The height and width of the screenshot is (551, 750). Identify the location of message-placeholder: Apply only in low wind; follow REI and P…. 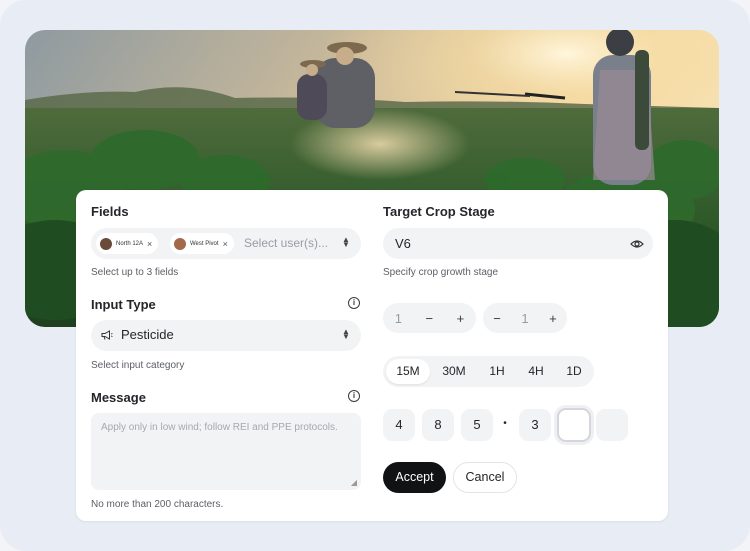
(219, 427).